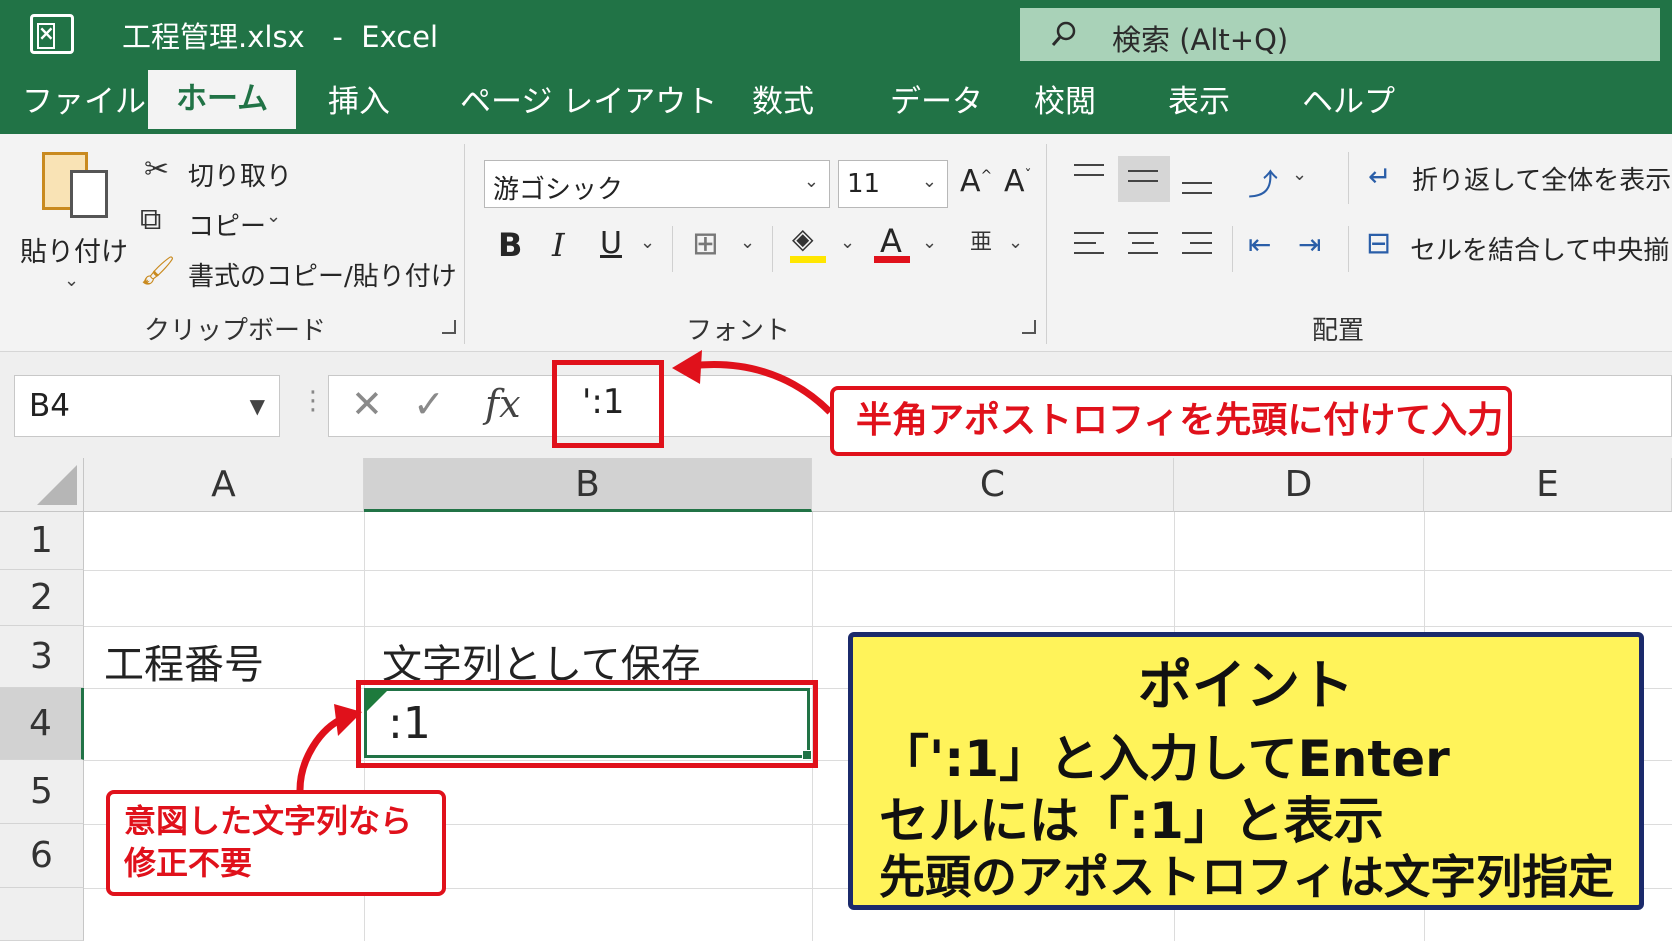 Image resolution: width=1672 pixels, height=941 pixels. I want to click on cell-highlight-box, so click(587, 724).